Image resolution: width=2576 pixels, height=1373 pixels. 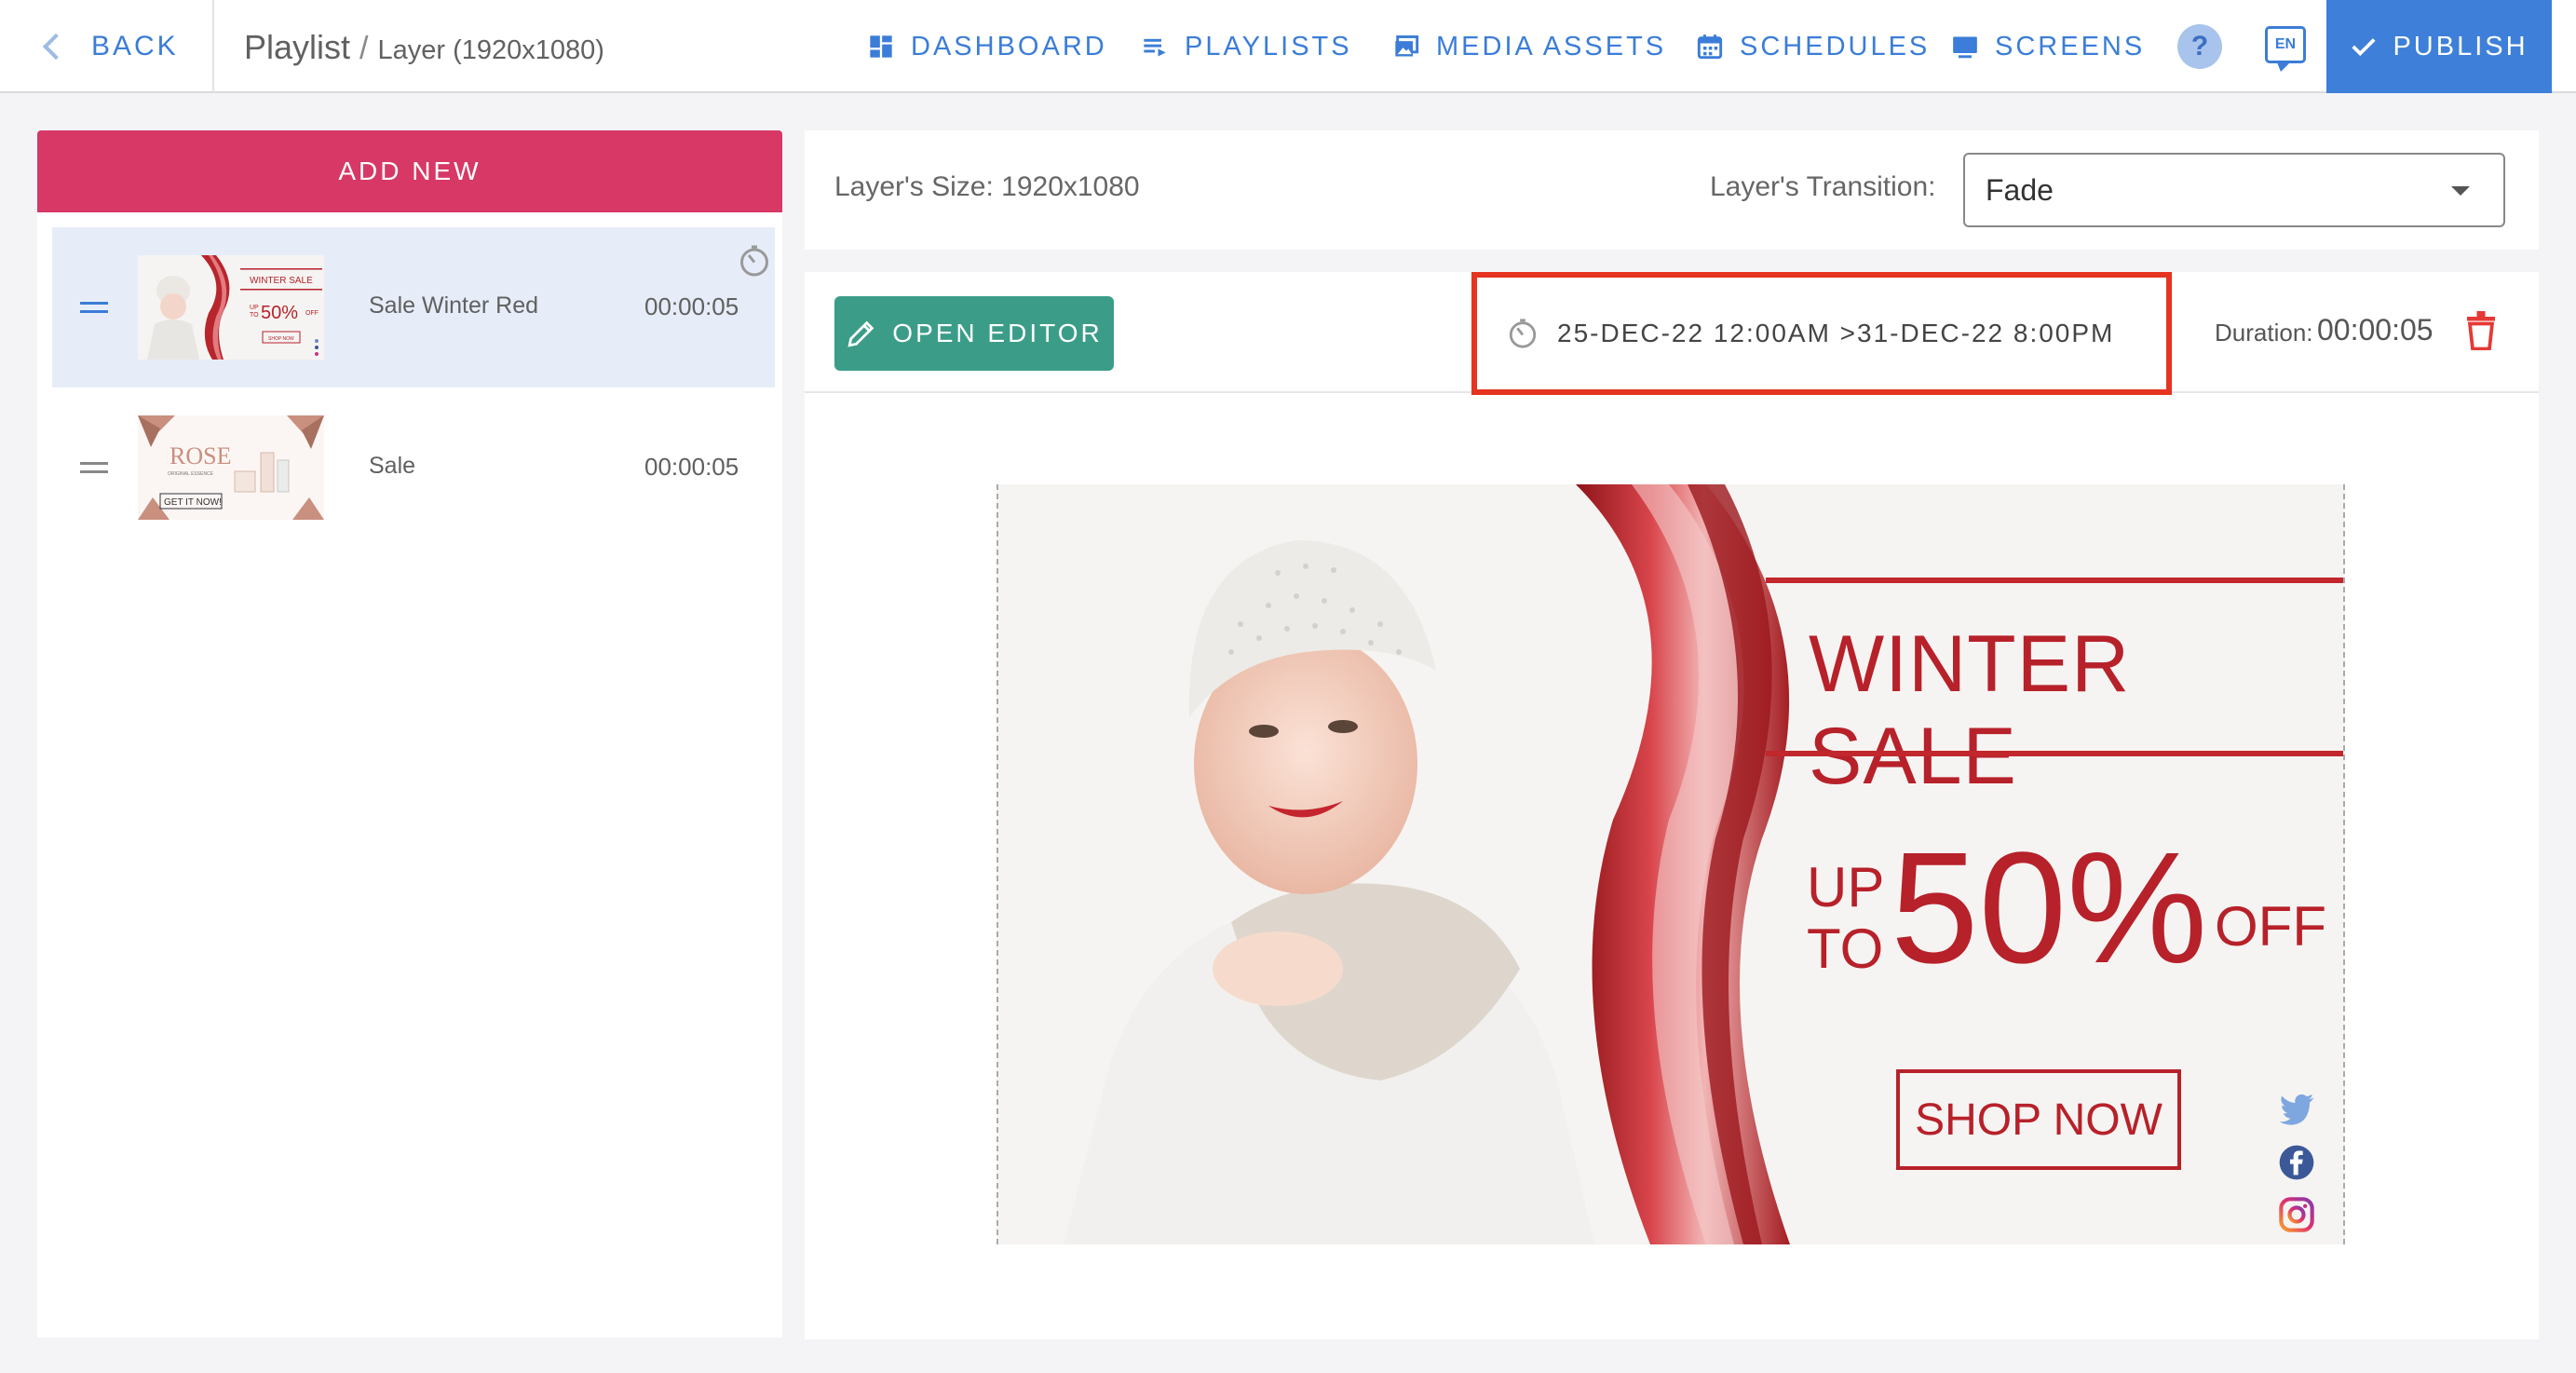 What do you see at coordinates (2038, 1120) in the screenshot?
I see `banner-shop-now-button: SHOP NOW` at bounding box center [2038, 1120].